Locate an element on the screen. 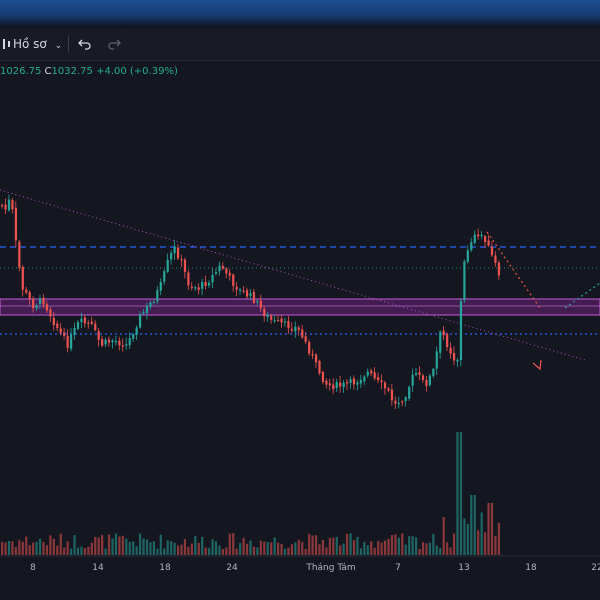 This screenshot has width=600, height=600. x-tick-label: 8 is located at coordinates (33, 568).